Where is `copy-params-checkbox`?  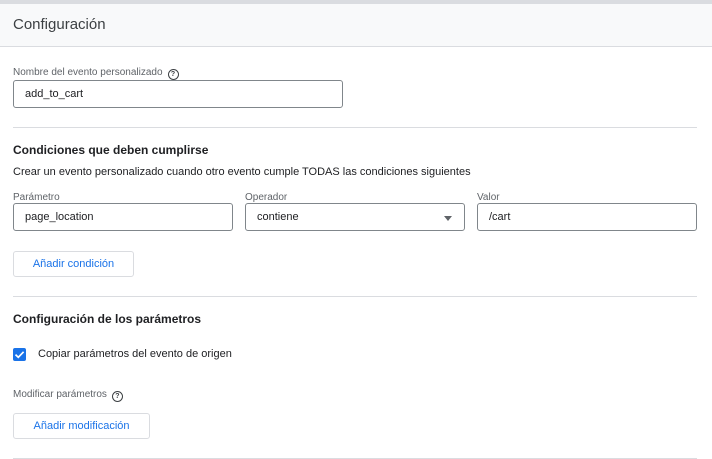 copy-params-checkbox is located at coordinates (19, 354).